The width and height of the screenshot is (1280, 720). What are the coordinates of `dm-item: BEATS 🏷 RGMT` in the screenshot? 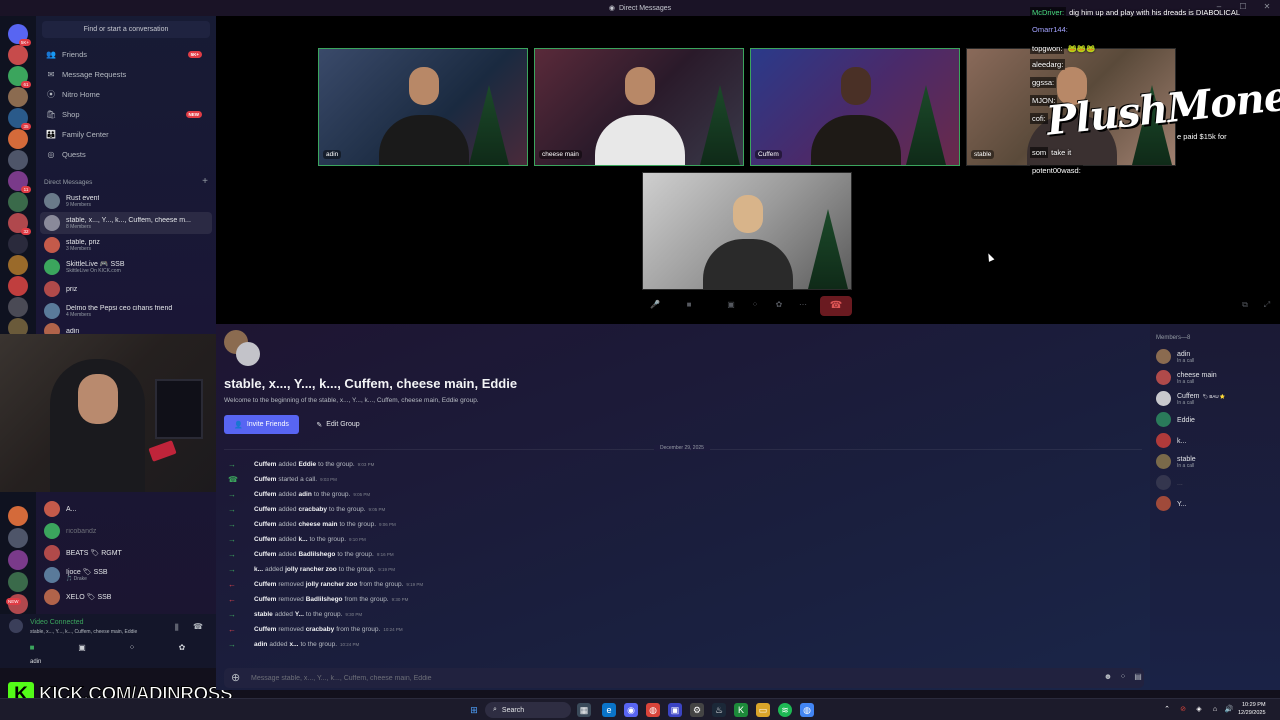 It's located at (126, 553).